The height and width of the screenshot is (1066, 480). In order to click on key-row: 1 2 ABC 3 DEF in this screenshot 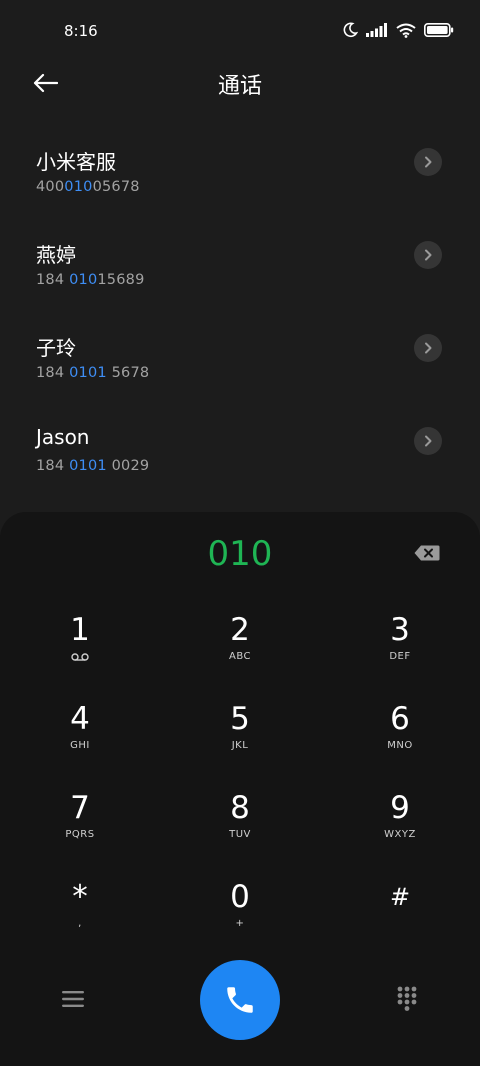, I will do `click(240, 642)`.